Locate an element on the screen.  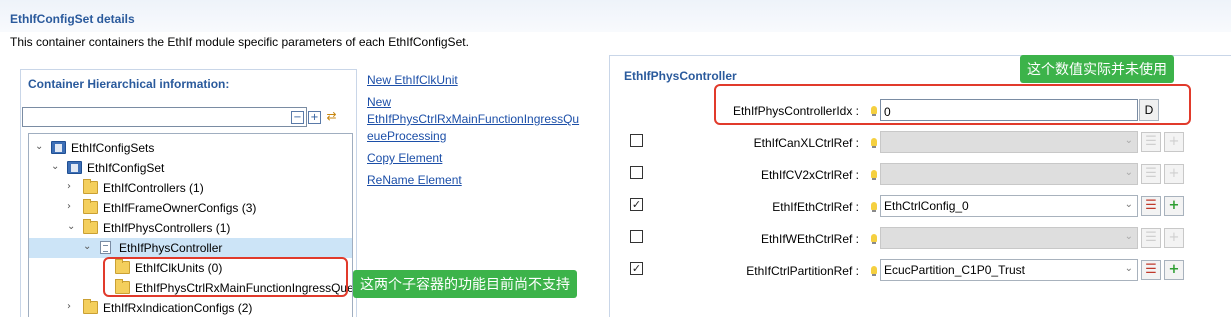
tree-item-label: EthIfConfigSet is located at coordinates (126, 168).